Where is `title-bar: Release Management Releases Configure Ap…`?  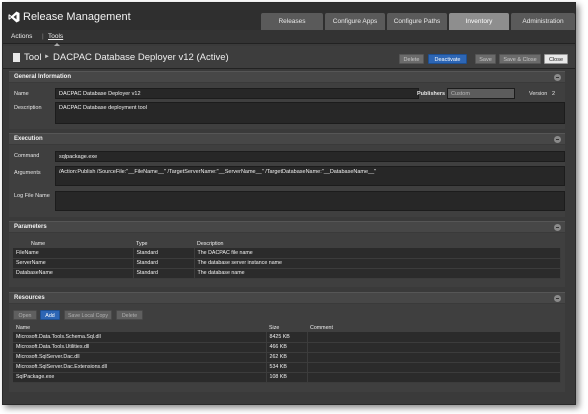 title-bar: Release Management Releases Configure Ap… is located at coordinates (289, 16).